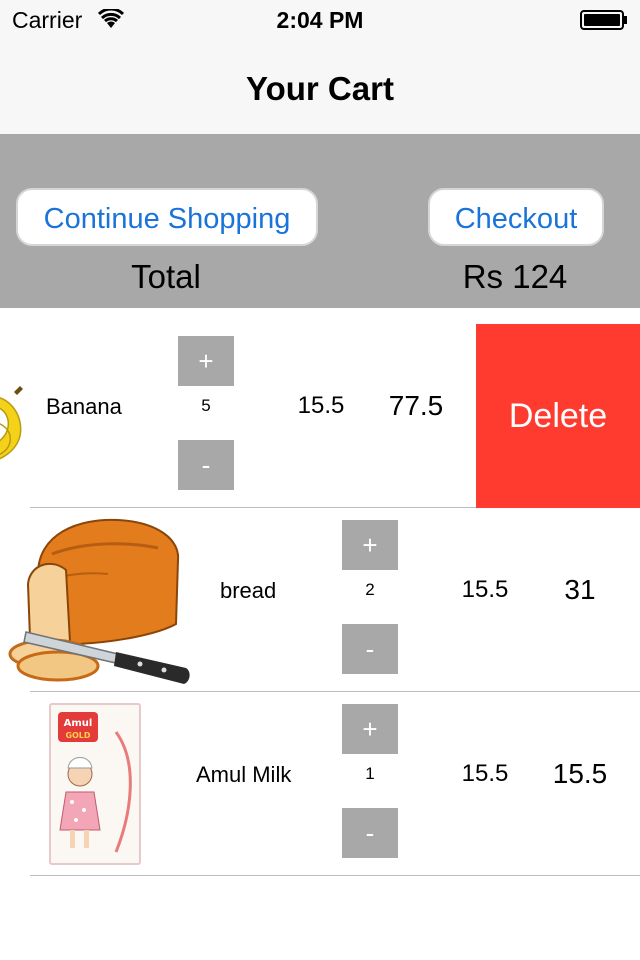 The image size is (640, 960). I want to click on bread-icon, so click(99, 601).